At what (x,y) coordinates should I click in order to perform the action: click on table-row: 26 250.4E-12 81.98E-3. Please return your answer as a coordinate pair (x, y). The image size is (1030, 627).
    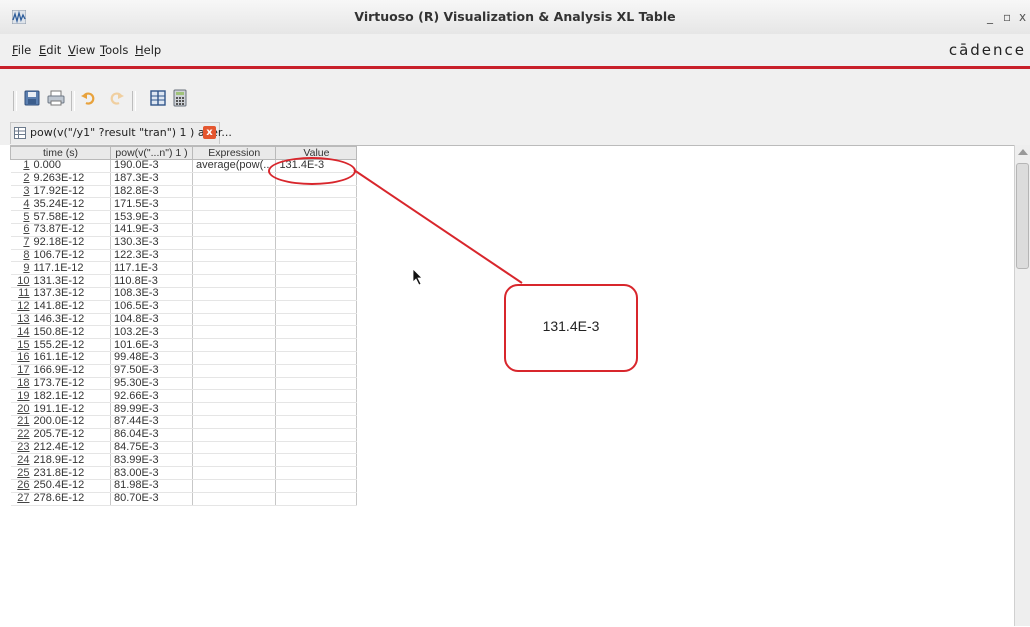
    Looking at the image, I should click on (184, 486).